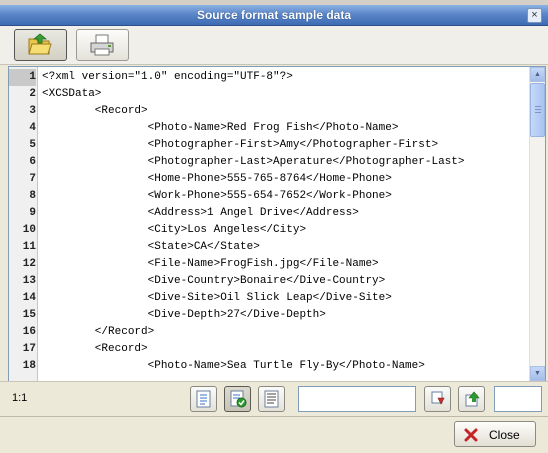 The height and width of the screenshot is (453, 548). Describe the element at coordinates (184, 315) in the screenshot. I see `code-line: <Dive-Depth>27</Dive-Depth>` at that location.